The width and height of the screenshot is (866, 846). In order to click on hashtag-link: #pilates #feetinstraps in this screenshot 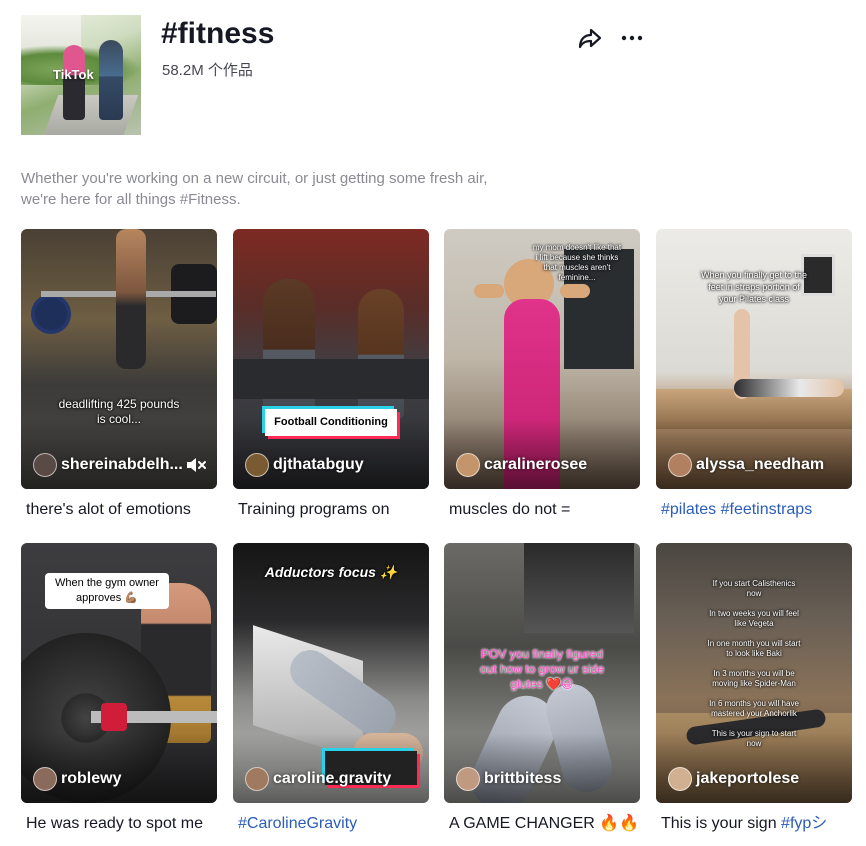, I will do `click(736, 509)`.